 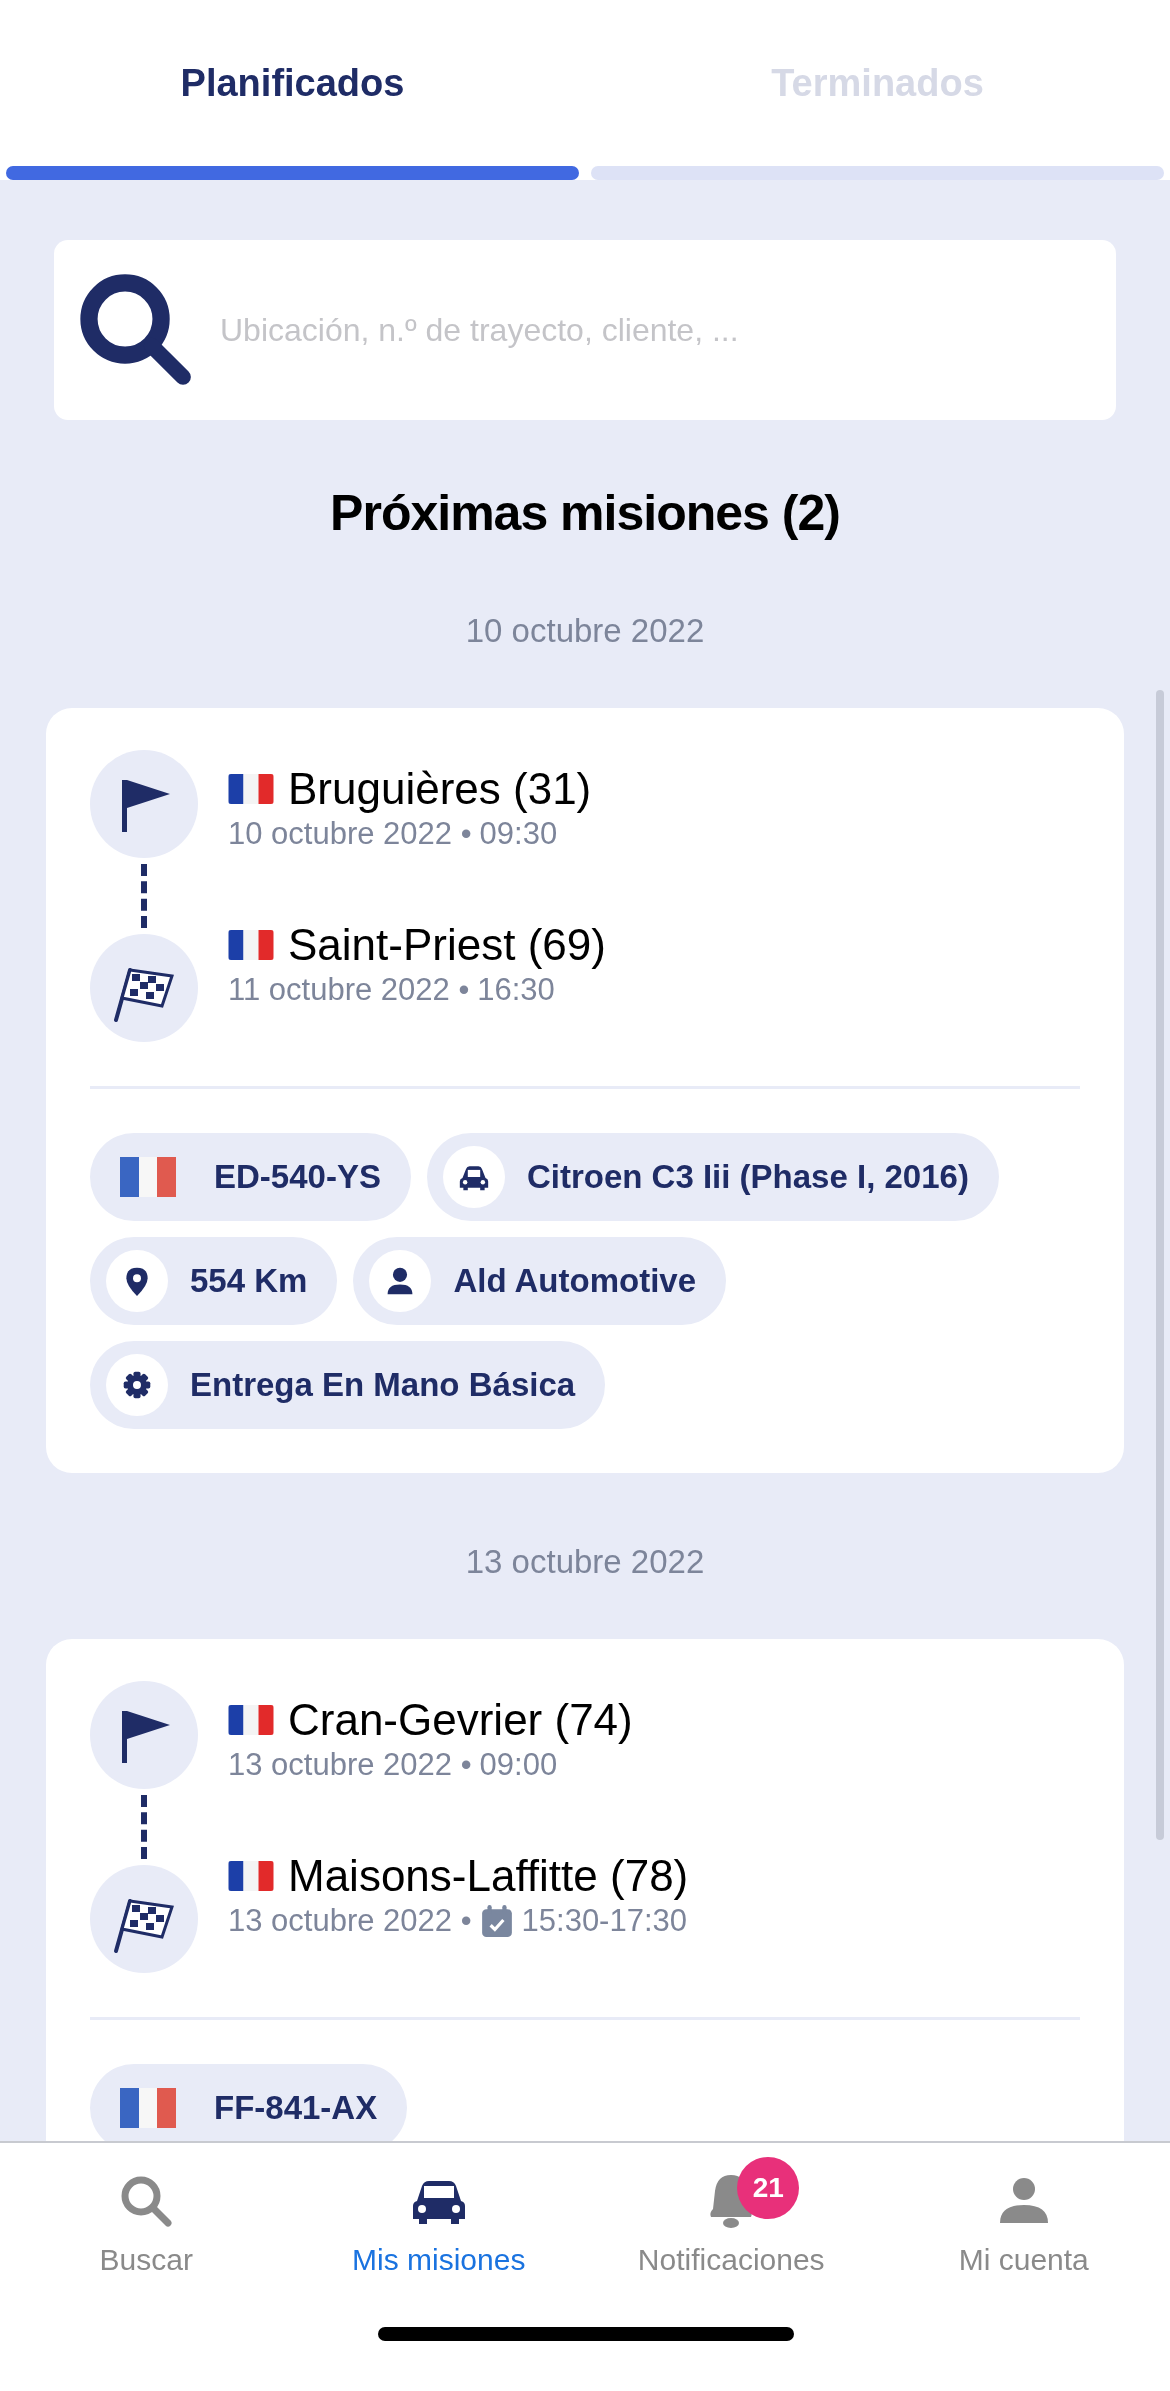 What do you see at coordinates (488, 1876) in the screenshot?
I see `place-name: Maisons-Laffitte (78)` at bounding box center [488, 1876].